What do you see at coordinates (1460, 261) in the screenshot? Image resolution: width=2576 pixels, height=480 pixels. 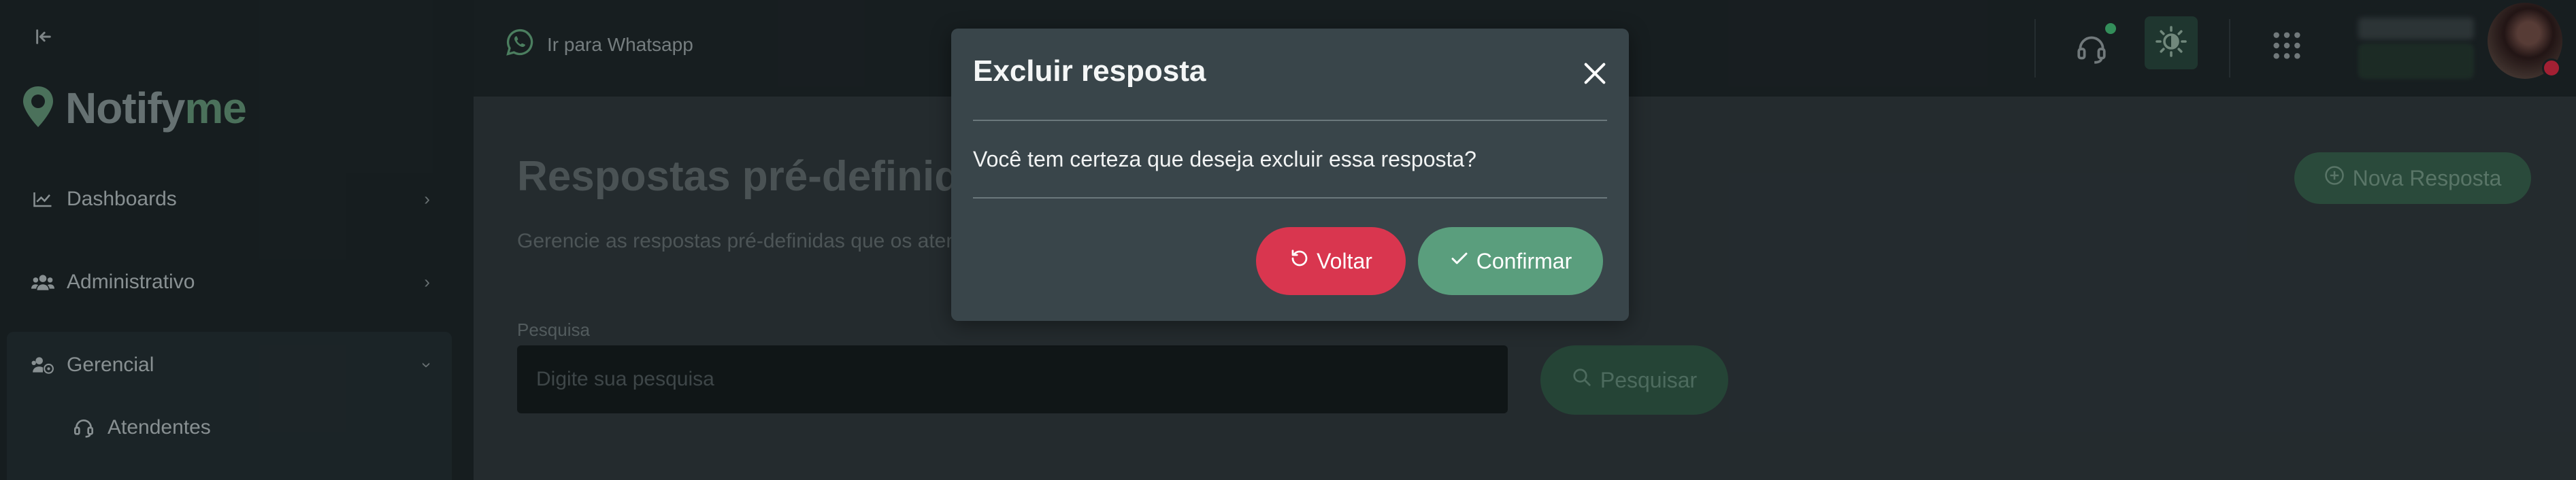 I see `check-icon` at bounding box center [1460, 261].